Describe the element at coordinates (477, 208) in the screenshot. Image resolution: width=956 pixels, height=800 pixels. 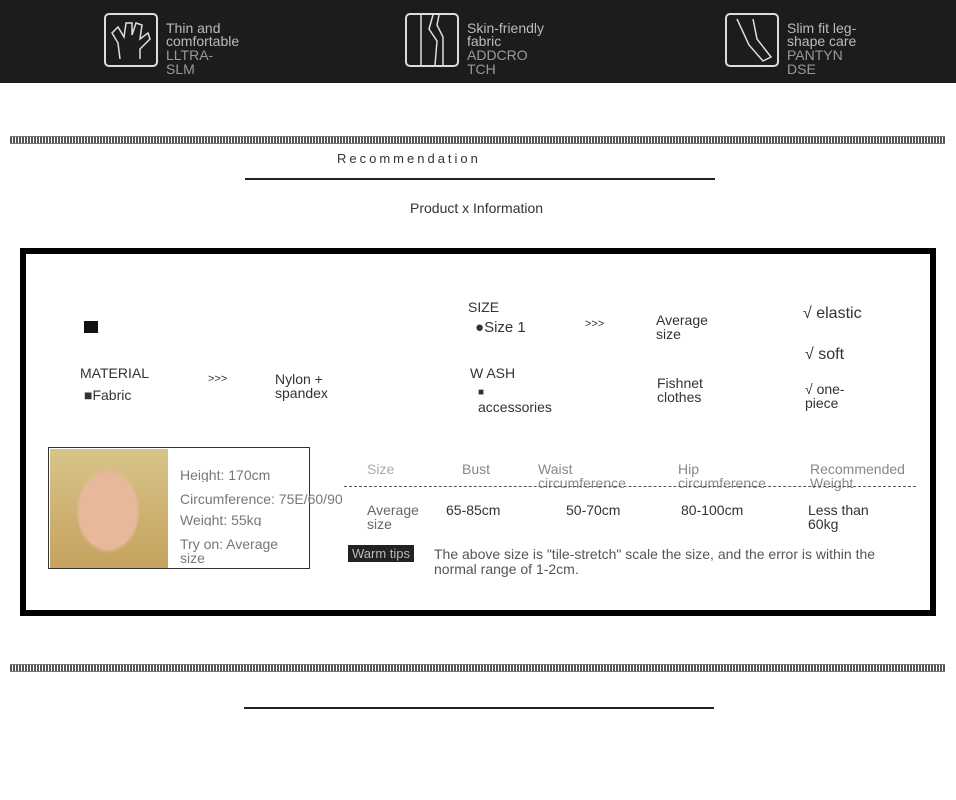
I see `section-subheading: Product x Information` at that location.